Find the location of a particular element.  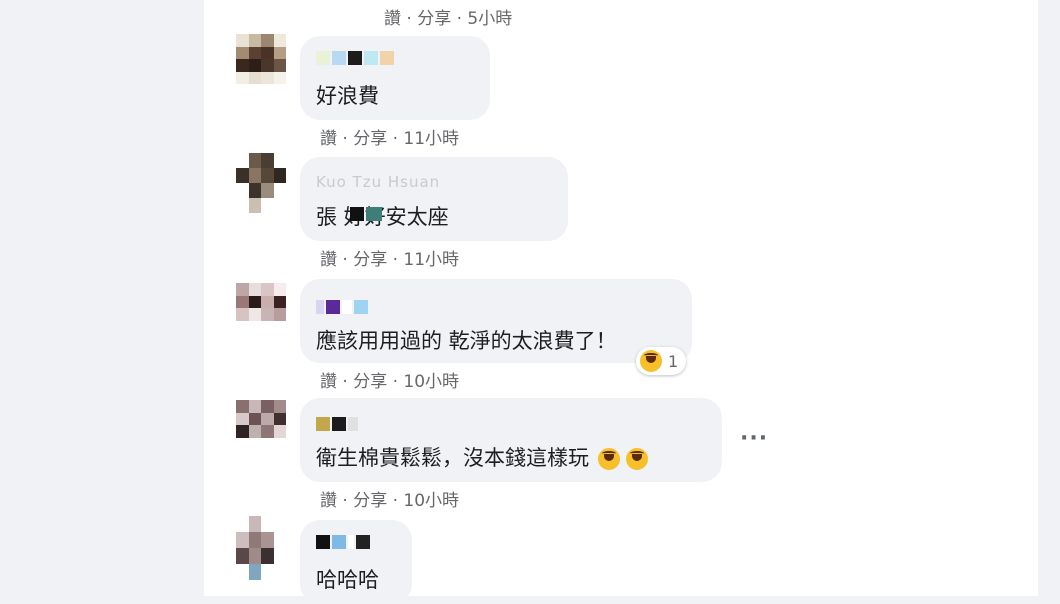

comment-meta-top: 讚 · 分享 · 5小時 is located at coordinates (448, 16).